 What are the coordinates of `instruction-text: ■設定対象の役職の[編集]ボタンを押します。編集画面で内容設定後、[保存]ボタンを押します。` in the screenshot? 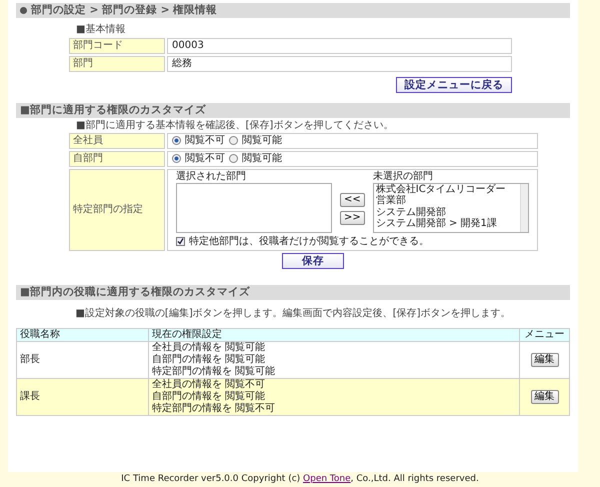 It's located at (293, 314).